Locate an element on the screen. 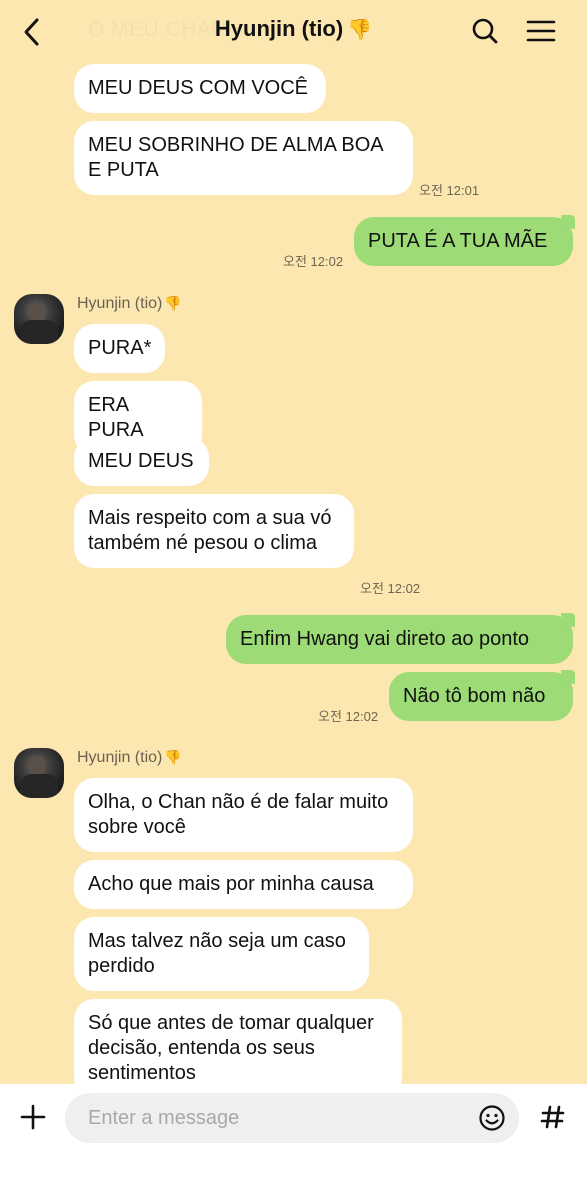 Image resolution: width=587 pixels, height=1200 pixels. message-text: MEU DEUS COM VOCÊ is located at coordinates (198, 88).